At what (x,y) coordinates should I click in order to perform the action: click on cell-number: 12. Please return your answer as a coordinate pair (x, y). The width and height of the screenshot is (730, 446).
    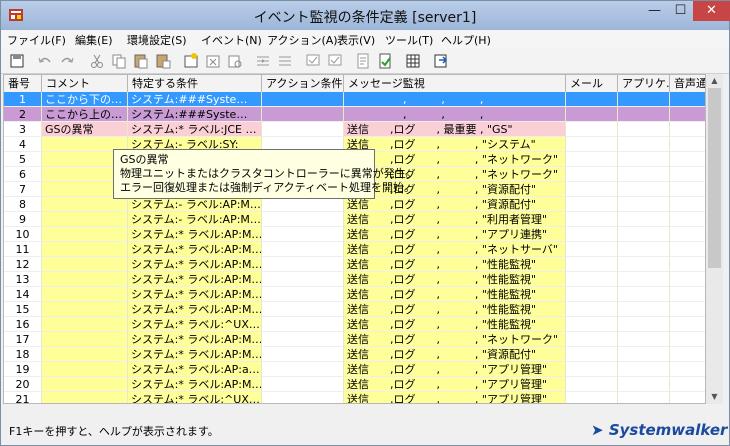
    Looking at the image, I should click on (23, 264).